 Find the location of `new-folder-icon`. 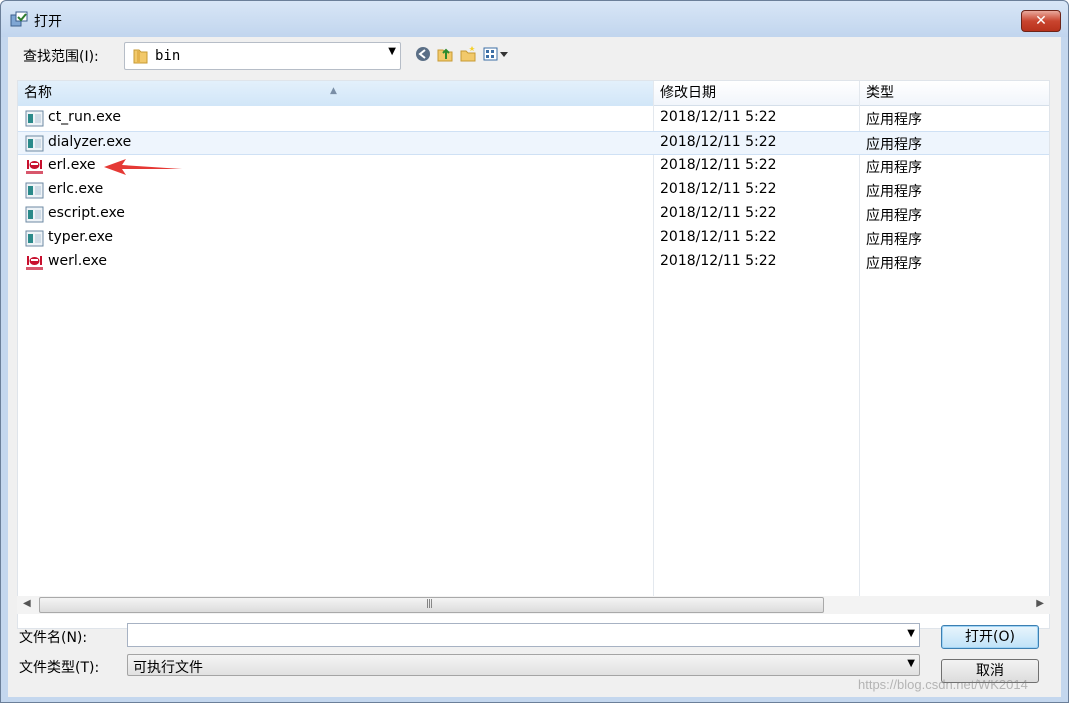

new-folder-icon is located at coordinates (468, 54).